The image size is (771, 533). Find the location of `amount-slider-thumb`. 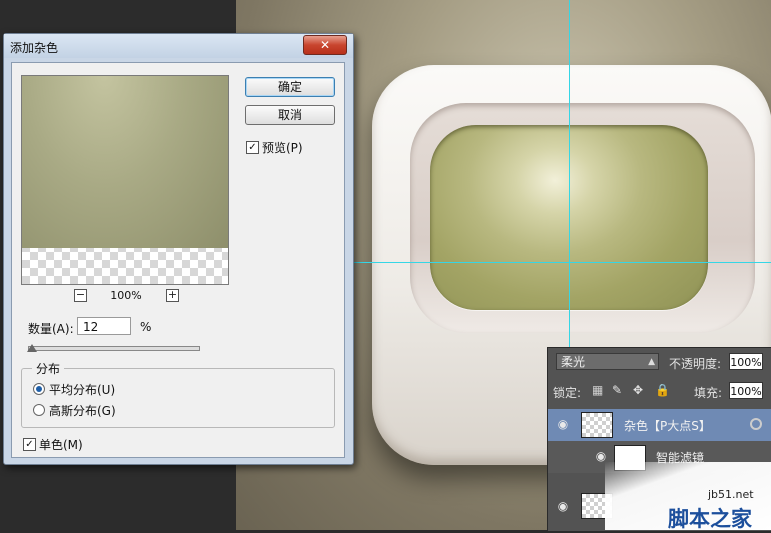

amount-slider-thumb is located at coordinates (32, 348).